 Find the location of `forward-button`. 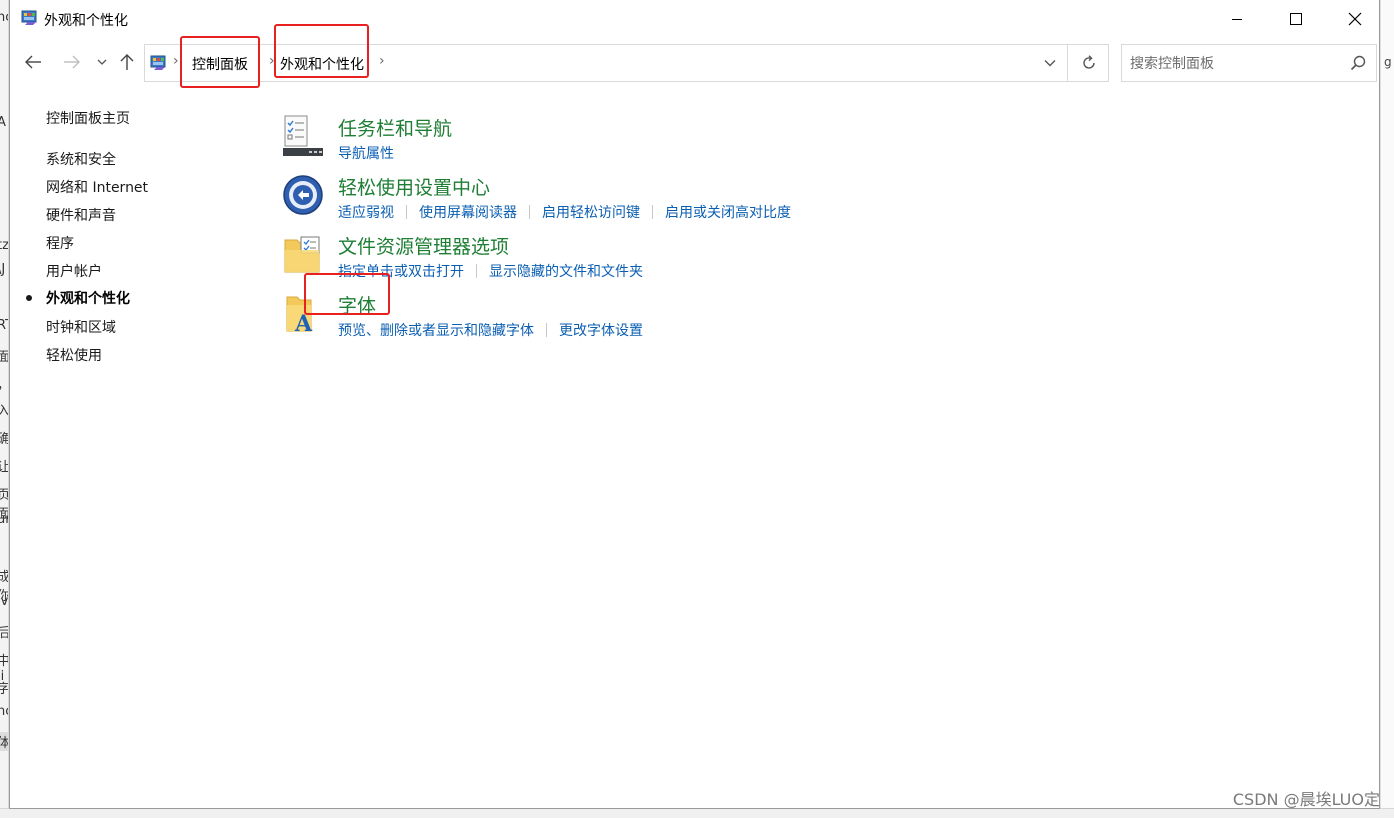

forward-button is located at coordinates (72, 62).